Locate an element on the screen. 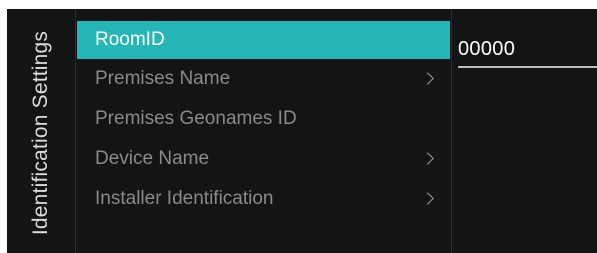 The width and height of the screenshot is (597, 253). input-underline is located at coordinates (527, 67).